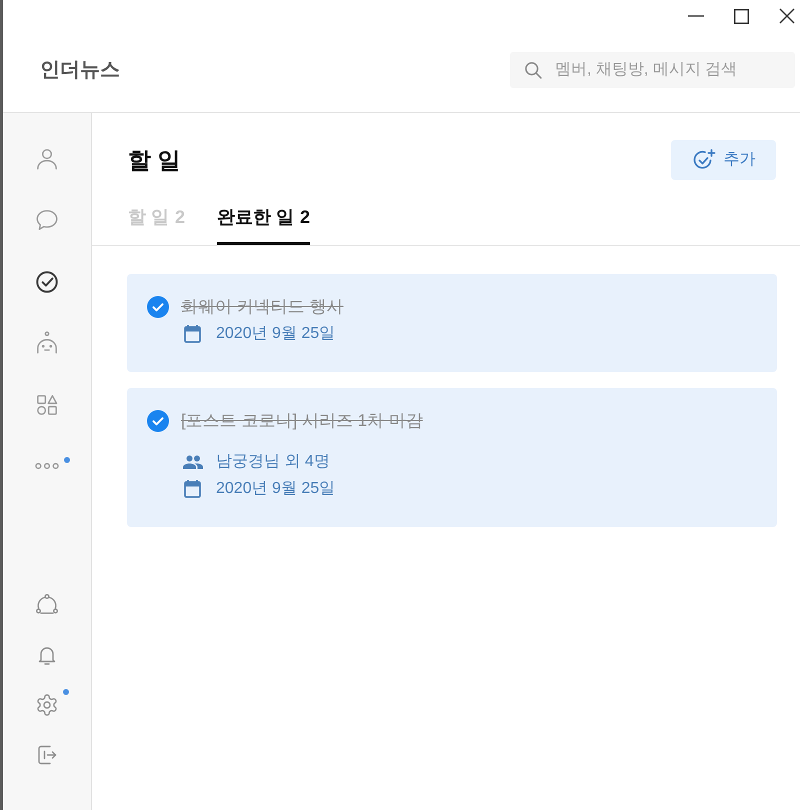  I want to click on page-title: 할 일, so click(154, 160).